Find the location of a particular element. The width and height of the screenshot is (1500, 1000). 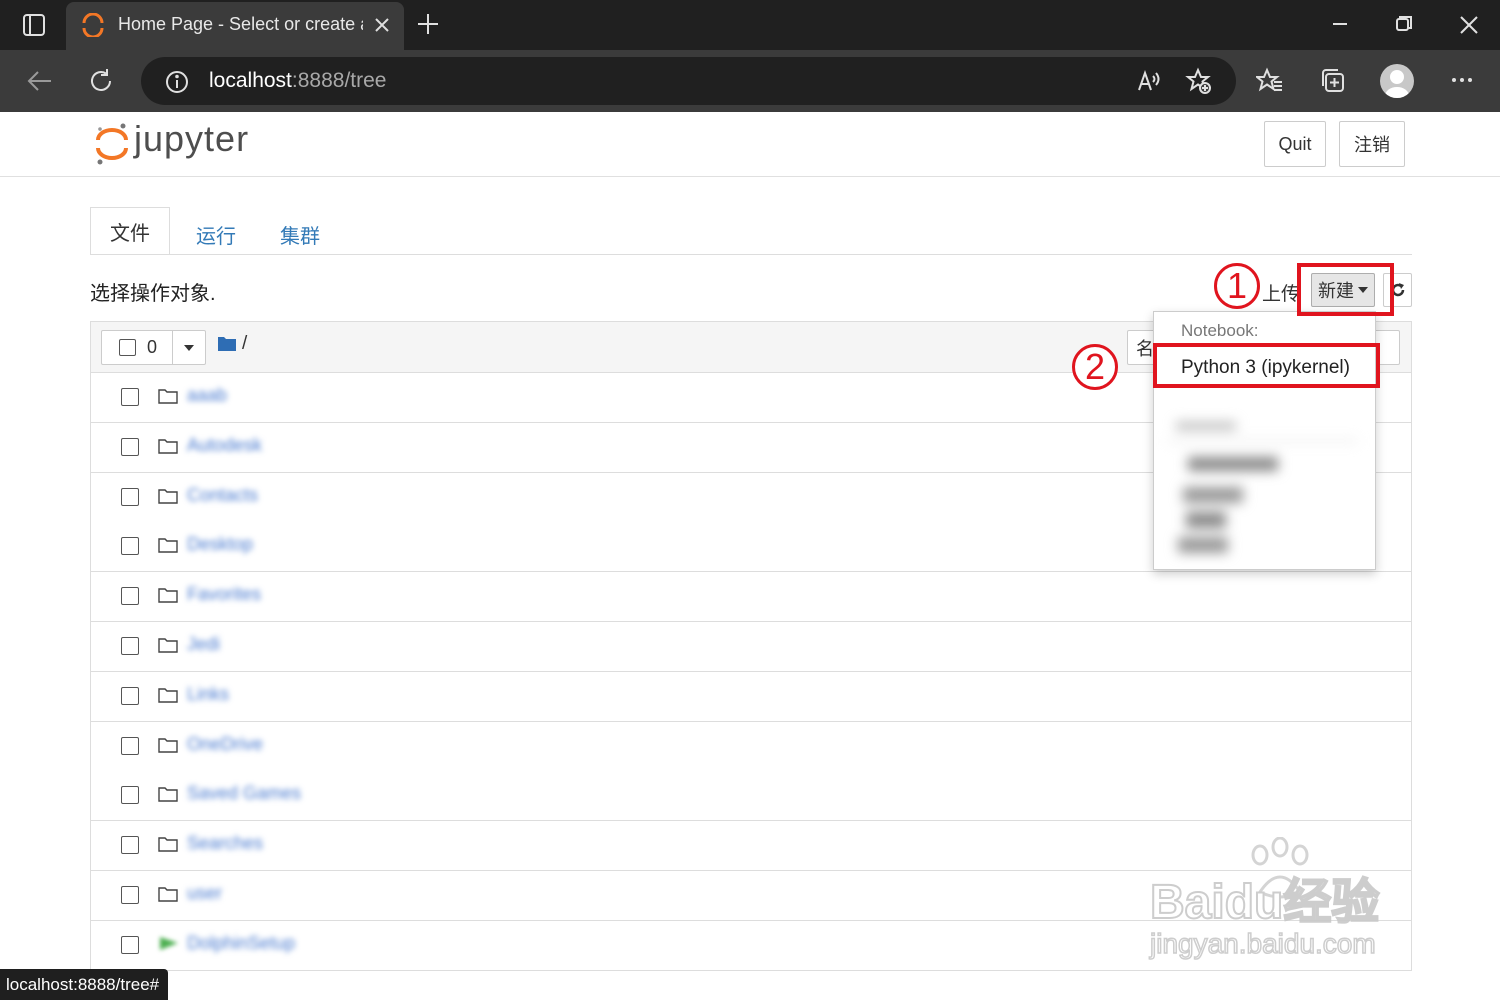

jupyter-logo-text: jupyter is located at coordinates (192, 138).